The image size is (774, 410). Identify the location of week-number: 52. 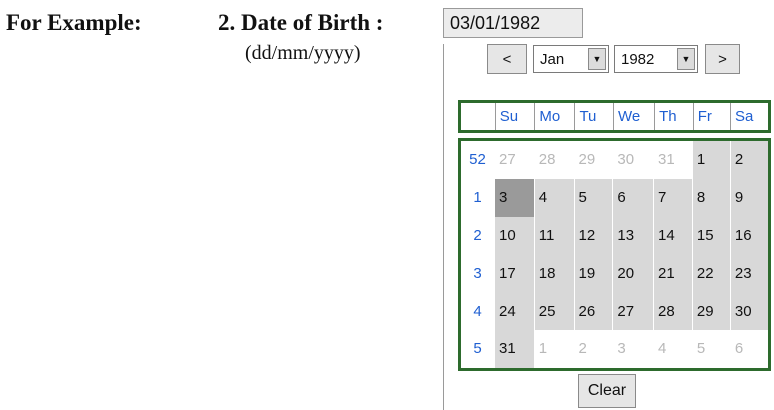
(478, 160).